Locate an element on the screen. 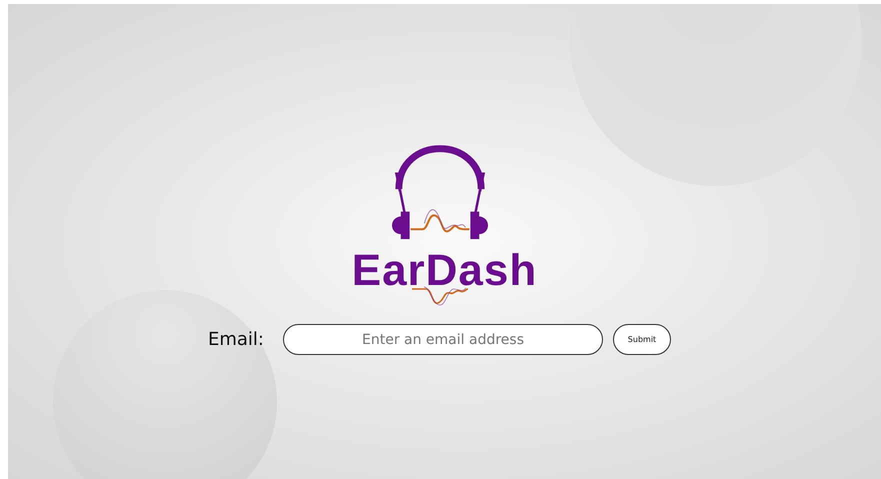 The width and height of the screenshot is (881, 479). email-field: Enter an email address is located at coordinates (443, 339).